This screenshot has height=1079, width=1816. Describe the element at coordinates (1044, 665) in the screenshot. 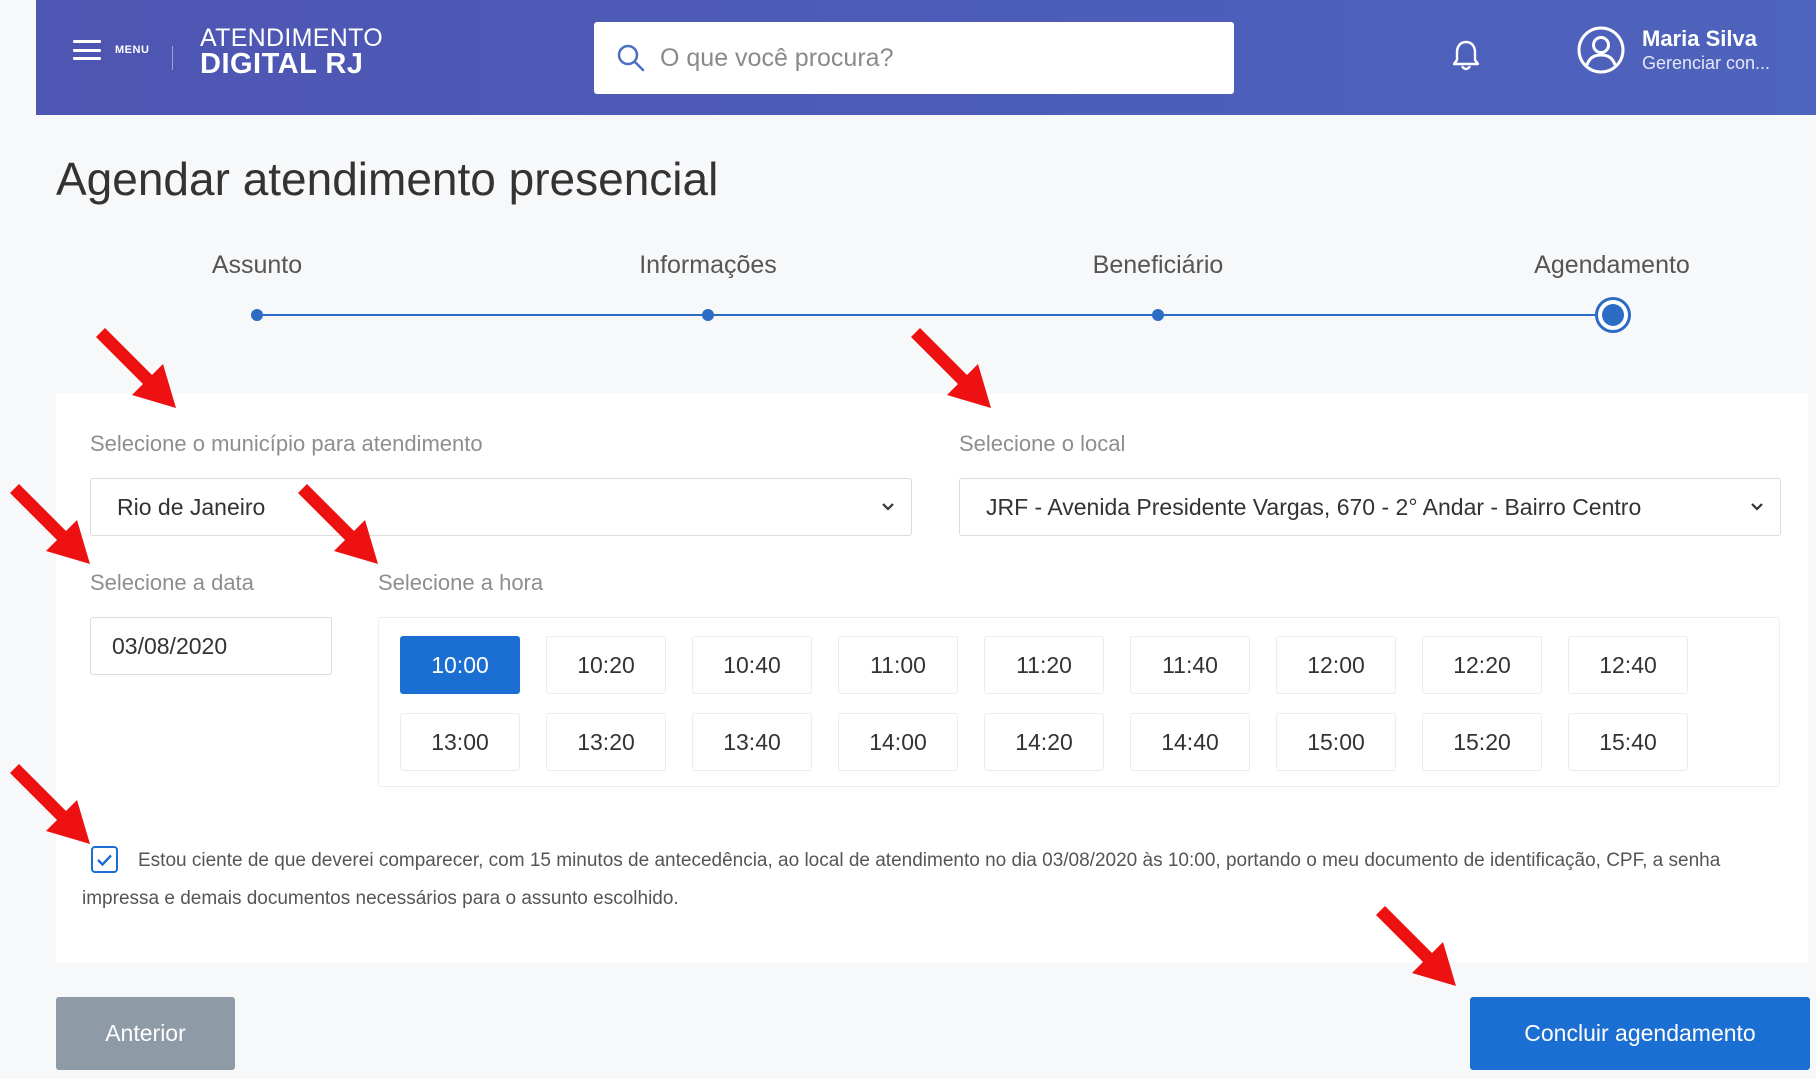

I see `time-slot-button: 11:20` at that location.